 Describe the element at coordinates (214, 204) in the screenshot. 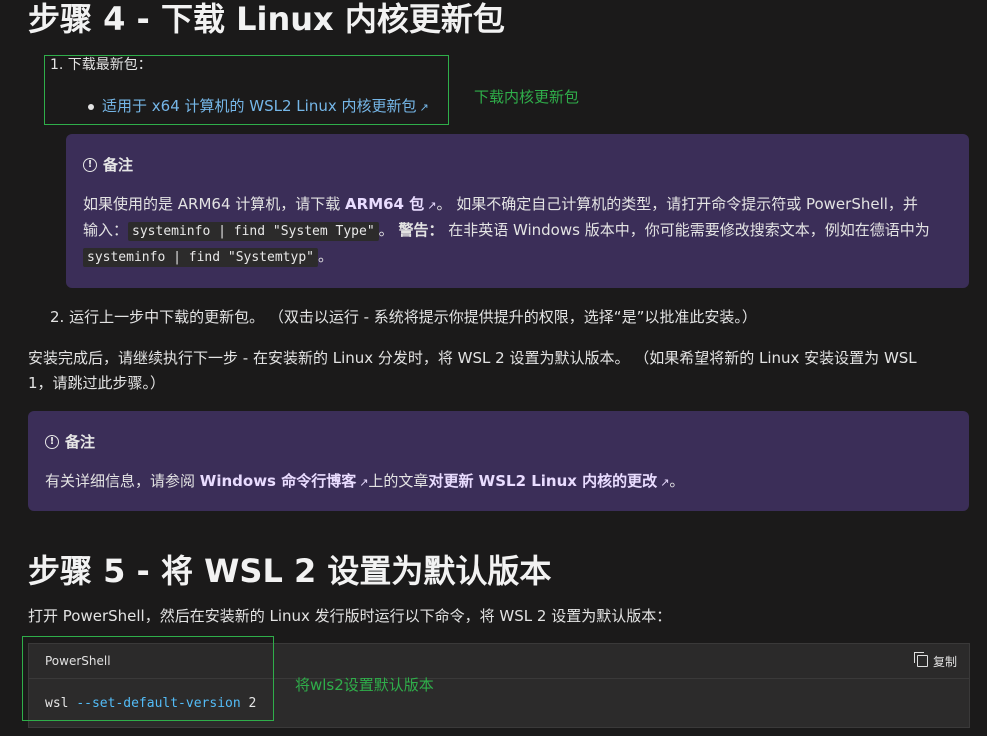

I see `note1-text-a: 如果使用的是 ARM64 计算机，请下载` at that location.